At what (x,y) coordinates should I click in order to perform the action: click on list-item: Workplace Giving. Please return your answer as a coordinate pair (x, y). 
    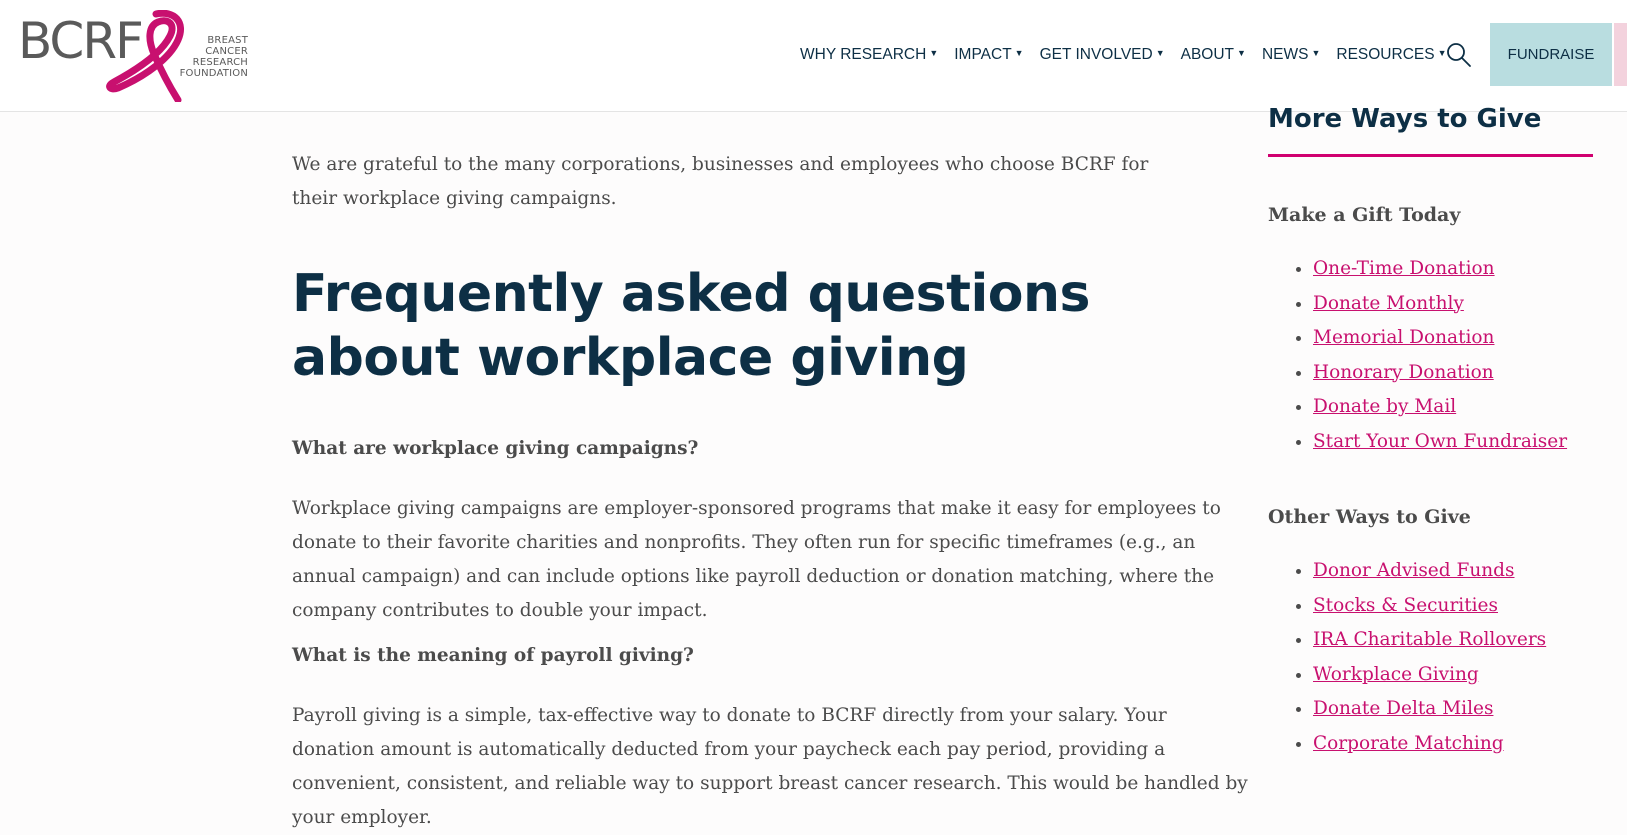
    Looking at the image, I should click on (1429, 675).